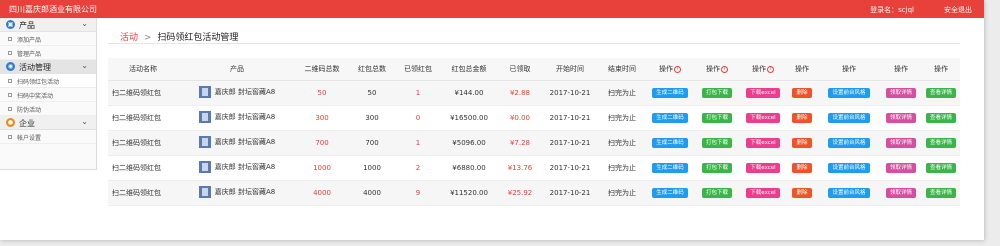 The height and width of the screenshot is (246, 1000). Describe the element at coordinates (10, 66) in the screenshot. I see `activity-icon: ◉` at that location.